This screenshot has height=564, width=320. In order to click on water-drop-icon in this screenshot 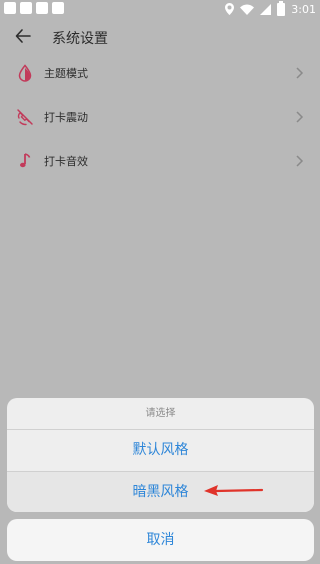, I will do `click(25, 73)`.